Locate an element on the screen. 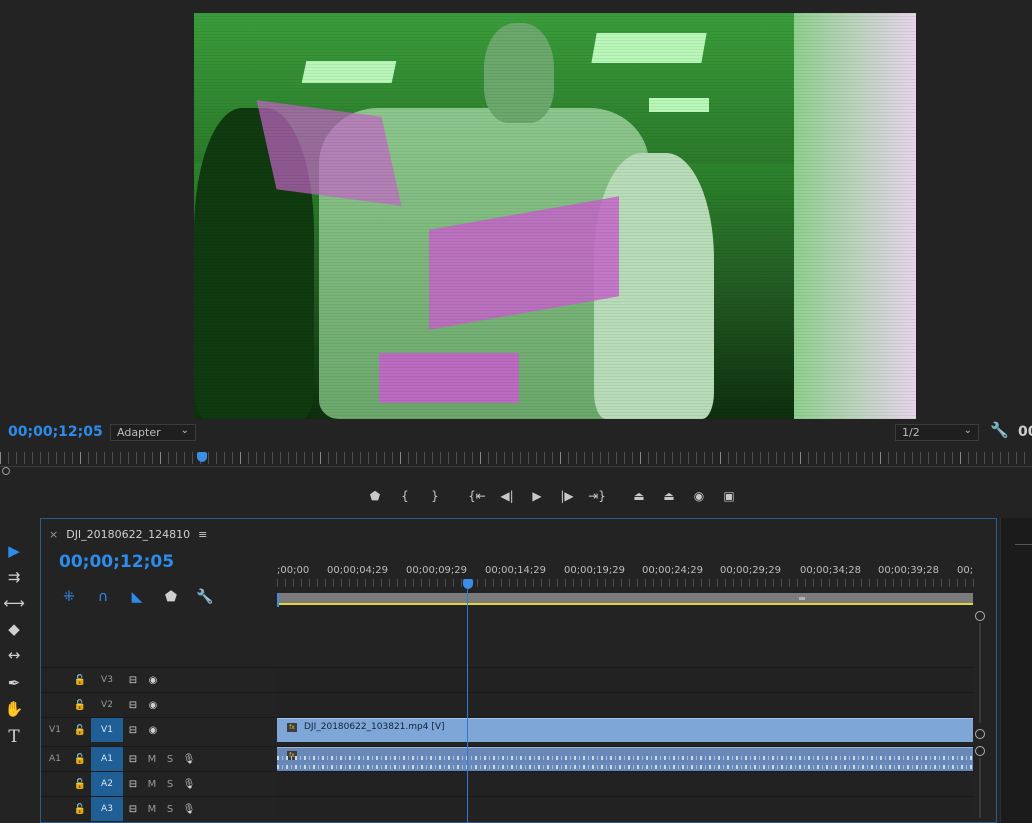 Image resolution: width=1032 pixels, height=823 pixels. nest-sequence-icon: ⁜ is located at coordinates (69, 597).